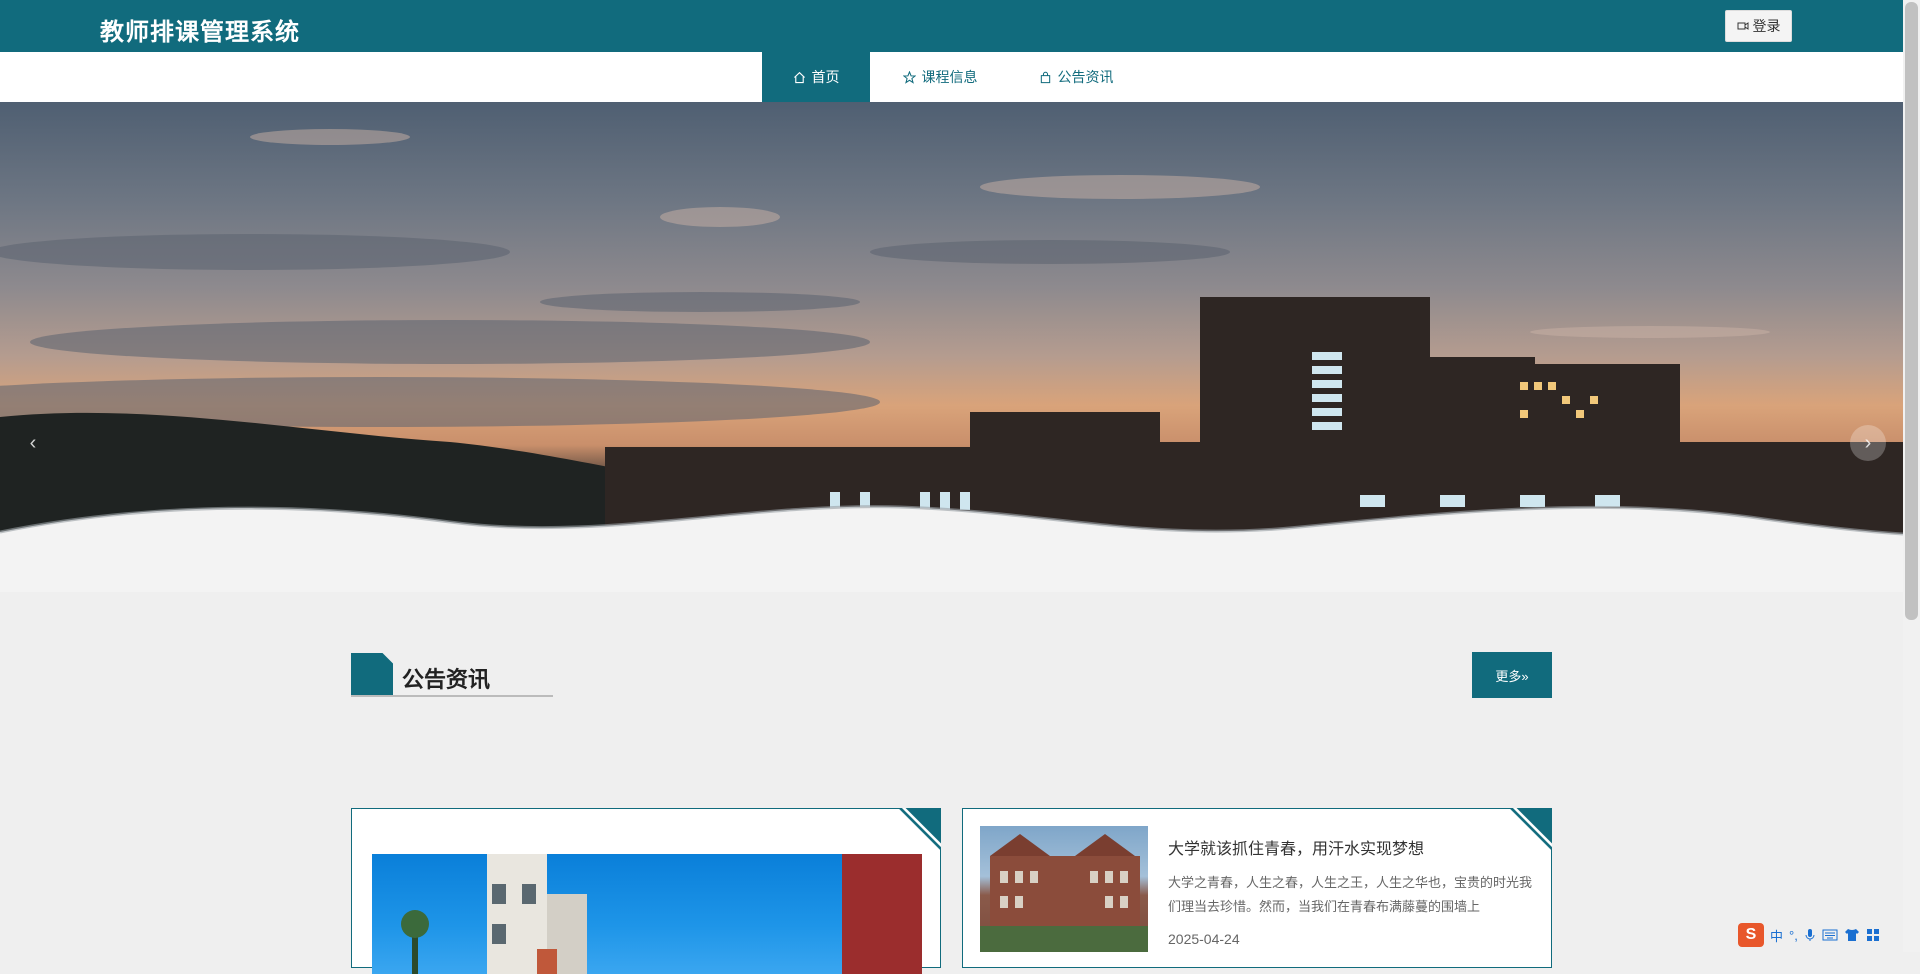 Image resolution: width=1920 pixels, height=974 pixels. I want to click on scrollbar-thumb, so click(1911, 311).